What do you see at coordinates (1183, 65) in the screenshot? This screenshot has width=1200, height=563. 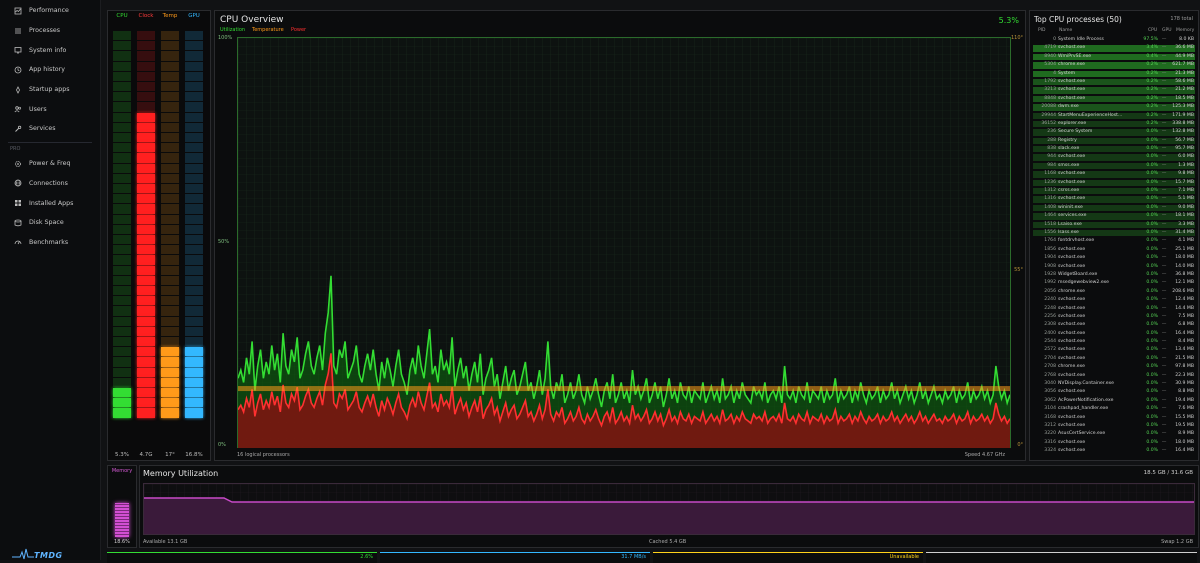 I see `process-mem: 621.7 MB` at bounding box center [1183, 65].